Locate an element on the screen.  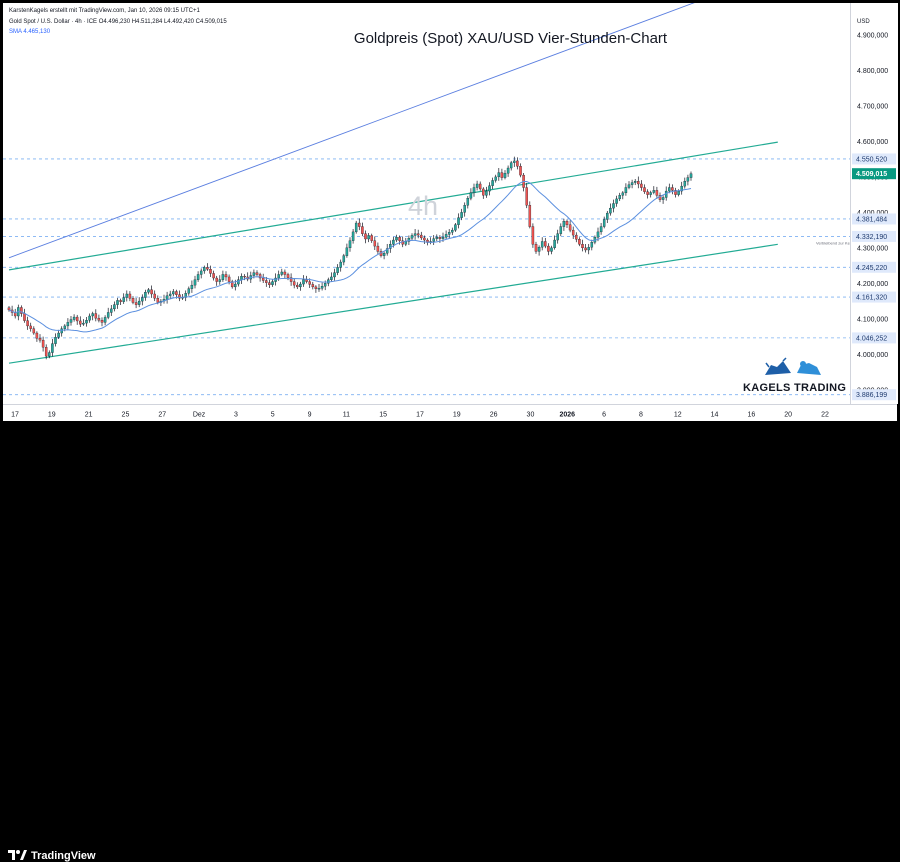
time-axis-tick: 30 is located at coordinates (531, 415).